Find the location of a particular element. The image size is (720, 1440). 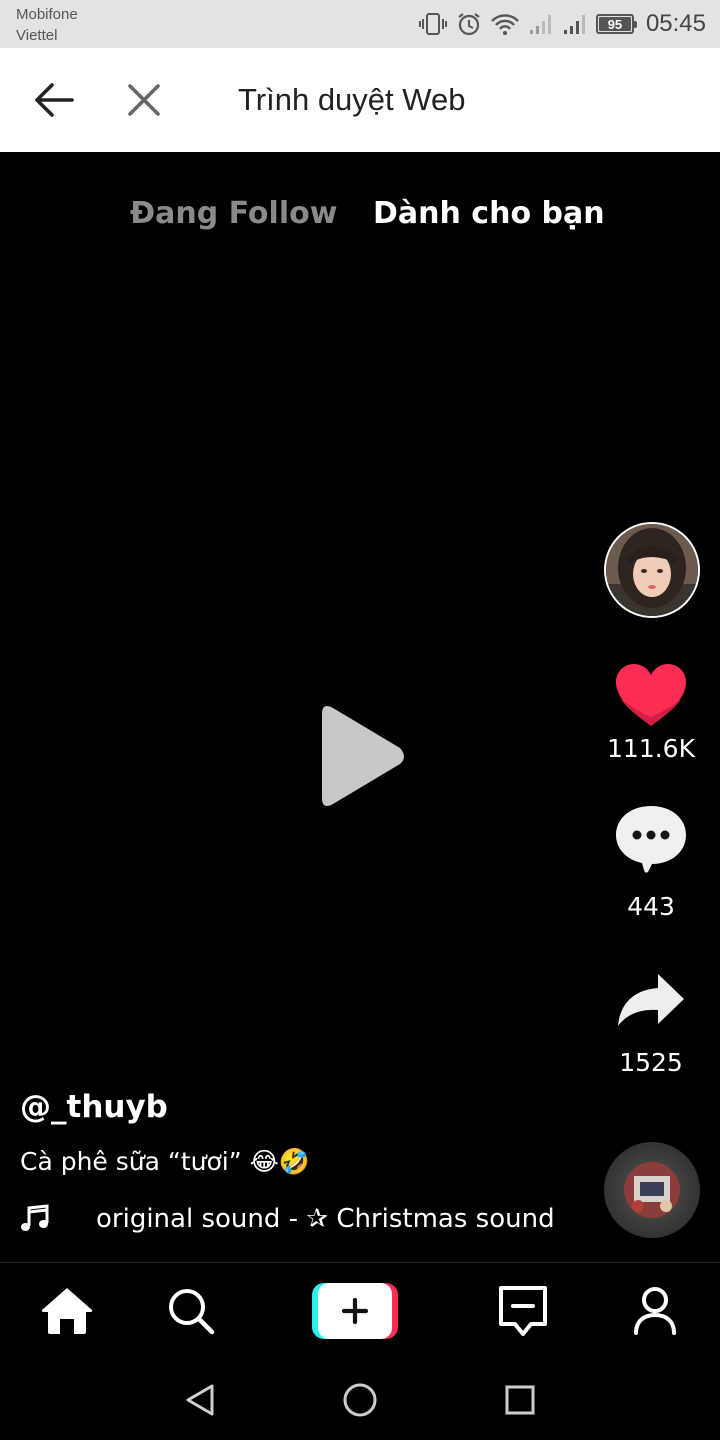

creator-avatar is located at coordinates (652, 570).